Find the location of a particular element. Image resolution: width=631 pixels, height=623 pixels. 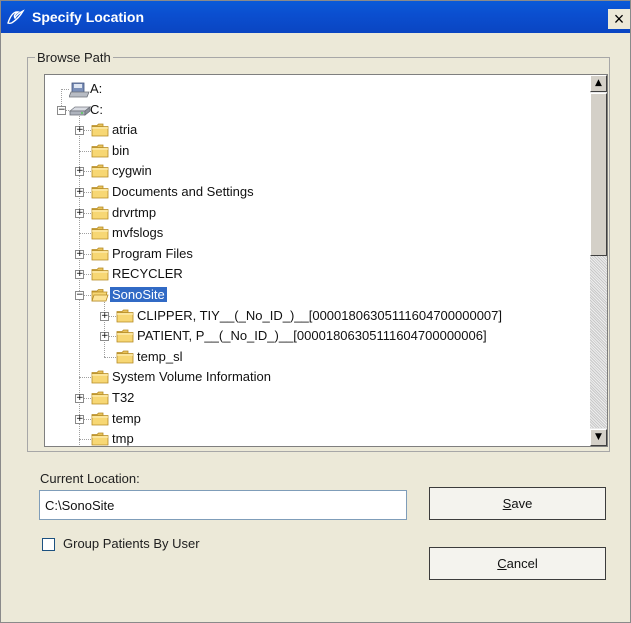

tree-node: tmp is located at coordinates (314, 438).